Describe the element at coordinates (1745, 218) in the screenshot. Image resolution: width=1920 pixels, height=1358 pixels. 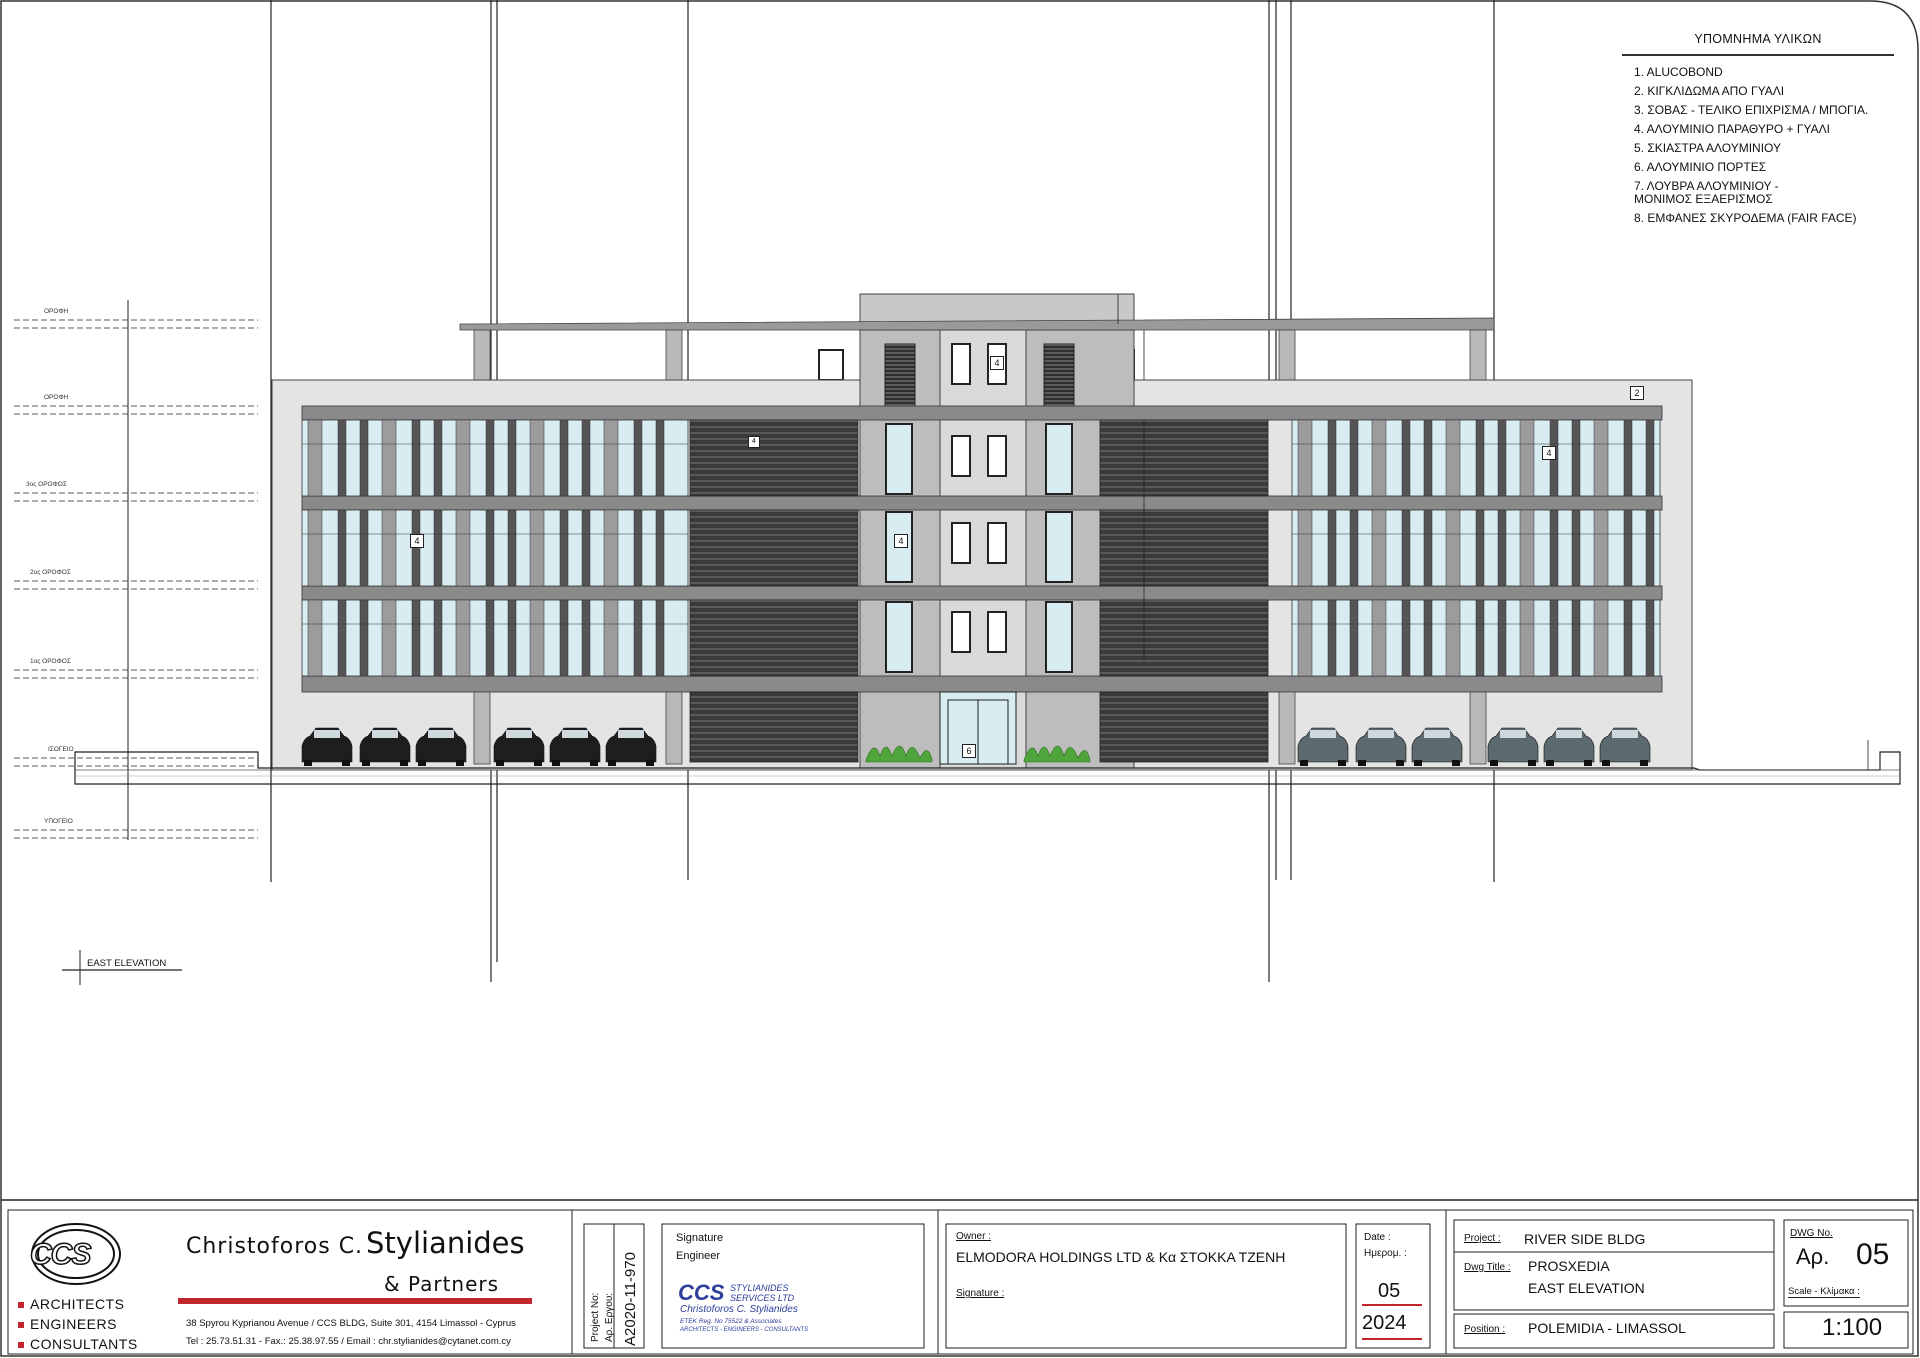
I see `legend-item: 8. ΕΜΦΑΝΕΣ ΣΚΥΡΟΔΕΜΑ (FAIR FACE)` at that location.